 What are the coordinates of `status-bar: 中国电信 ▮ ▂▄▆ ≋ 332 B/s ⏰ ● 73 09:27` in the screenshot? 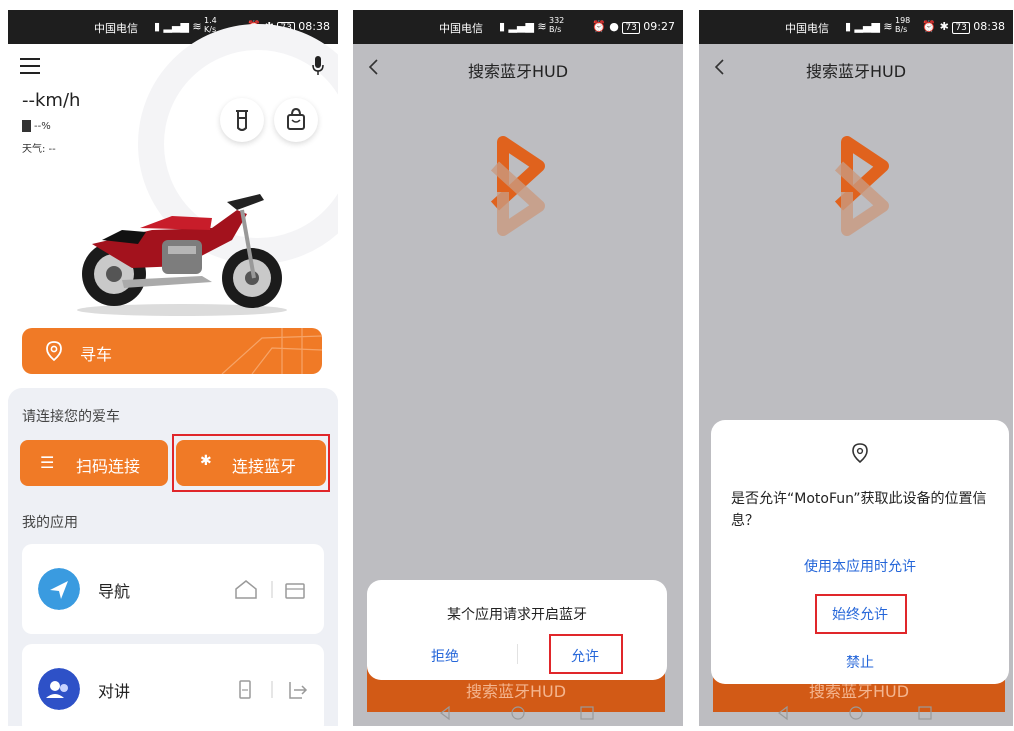 It's located at (518, 27).